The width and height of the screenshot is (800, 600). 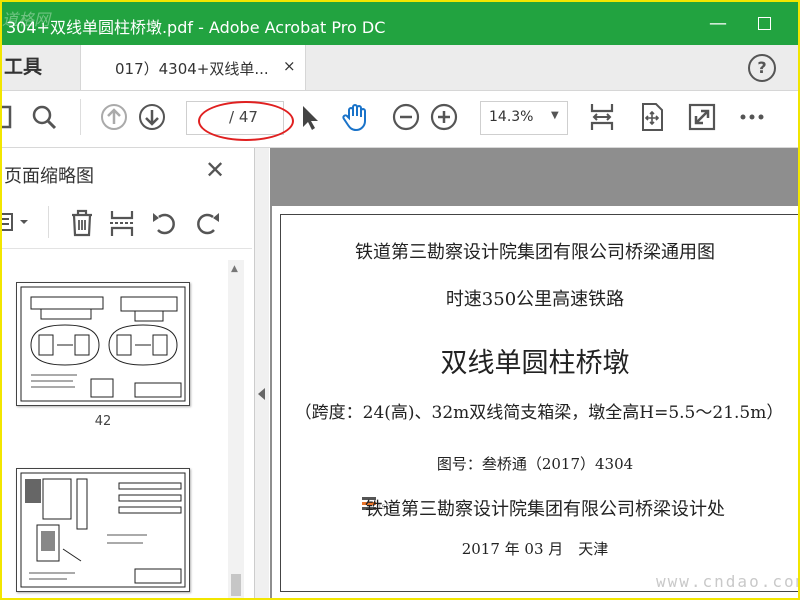 What do you see at coordinates (82, 223) in the screenshot?
I see `delete-icon` at bounding box center [82, 223].